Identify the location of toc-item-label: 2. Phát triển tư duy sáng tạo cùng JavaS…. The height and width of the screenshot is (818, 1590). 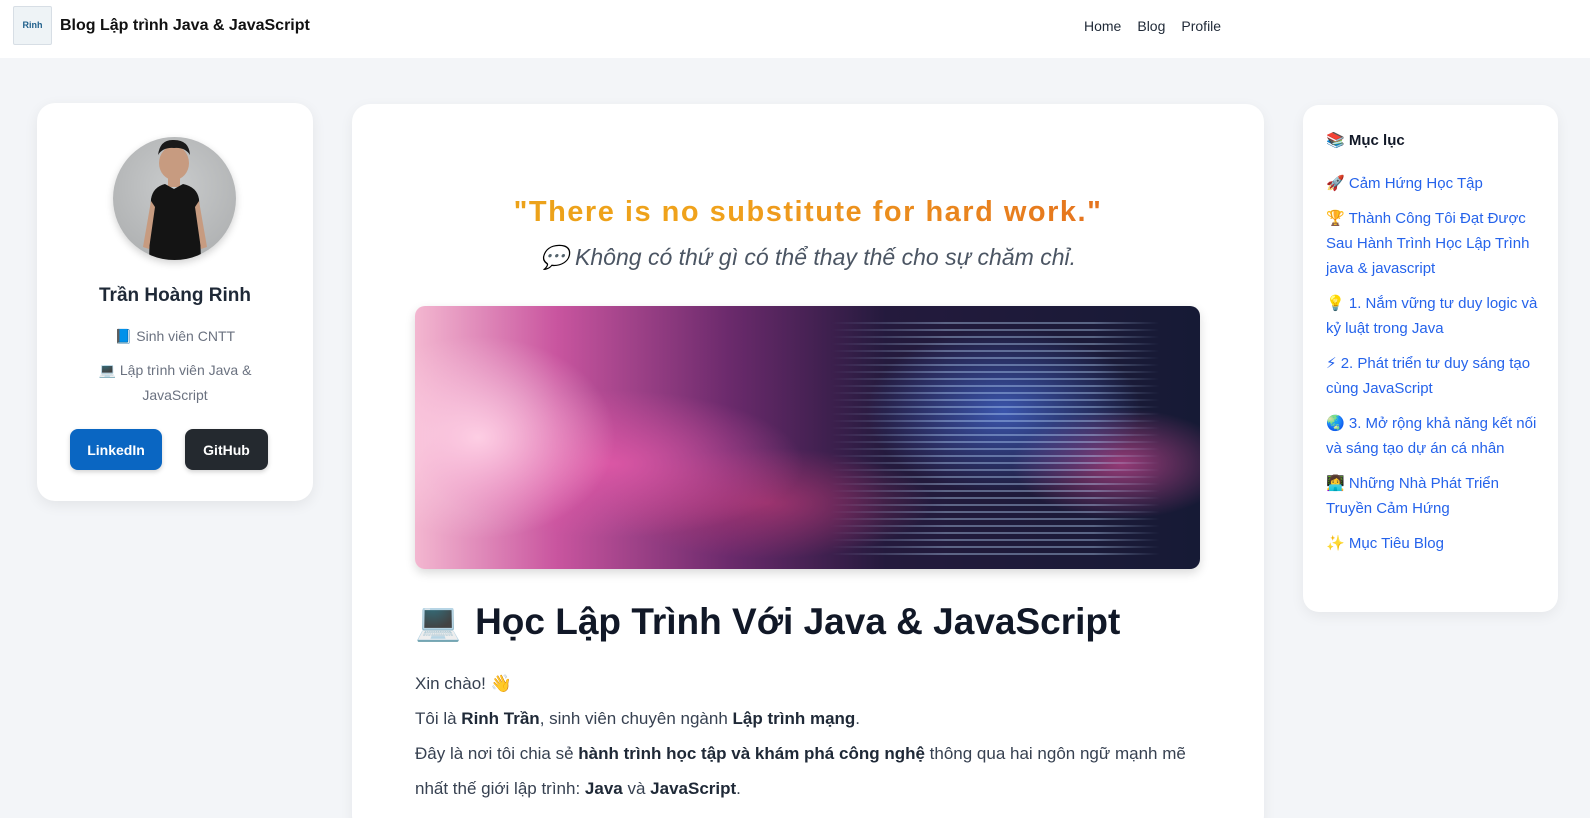
(1428, 376).